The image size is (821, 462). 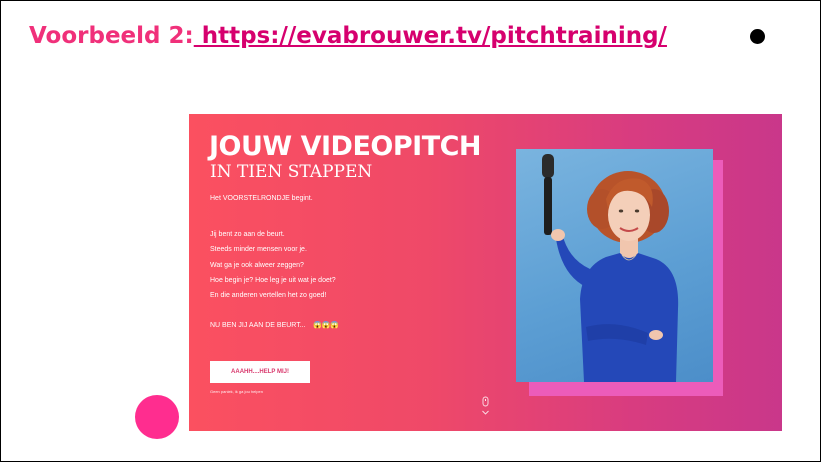 What do you see at coordinates (261, 198) in the screenshot?
I see `hero-intro: Het VOORSTELRONDJE begint.` at bounding box center [261, 198].